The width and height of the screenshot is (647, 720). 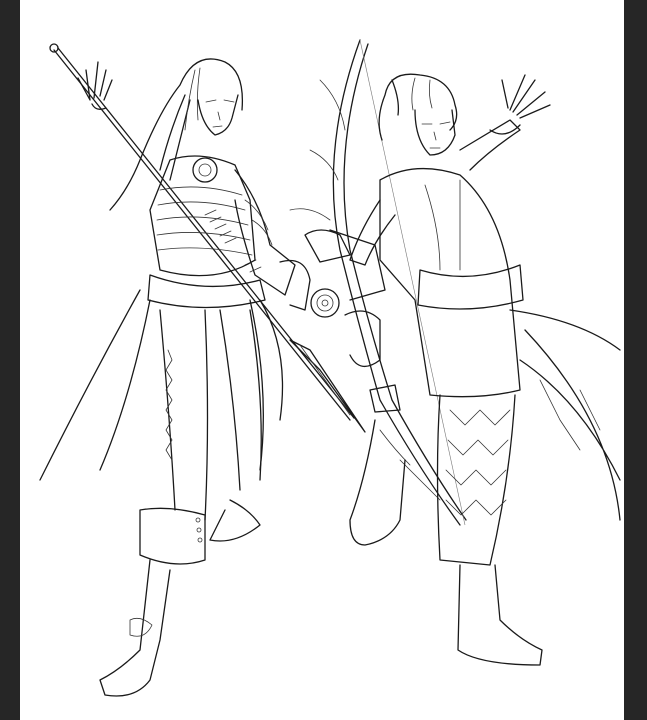 What do you see at coordinates (218, 115) in the screenshot?
I see `left-face` at bounding box center [218, 115].